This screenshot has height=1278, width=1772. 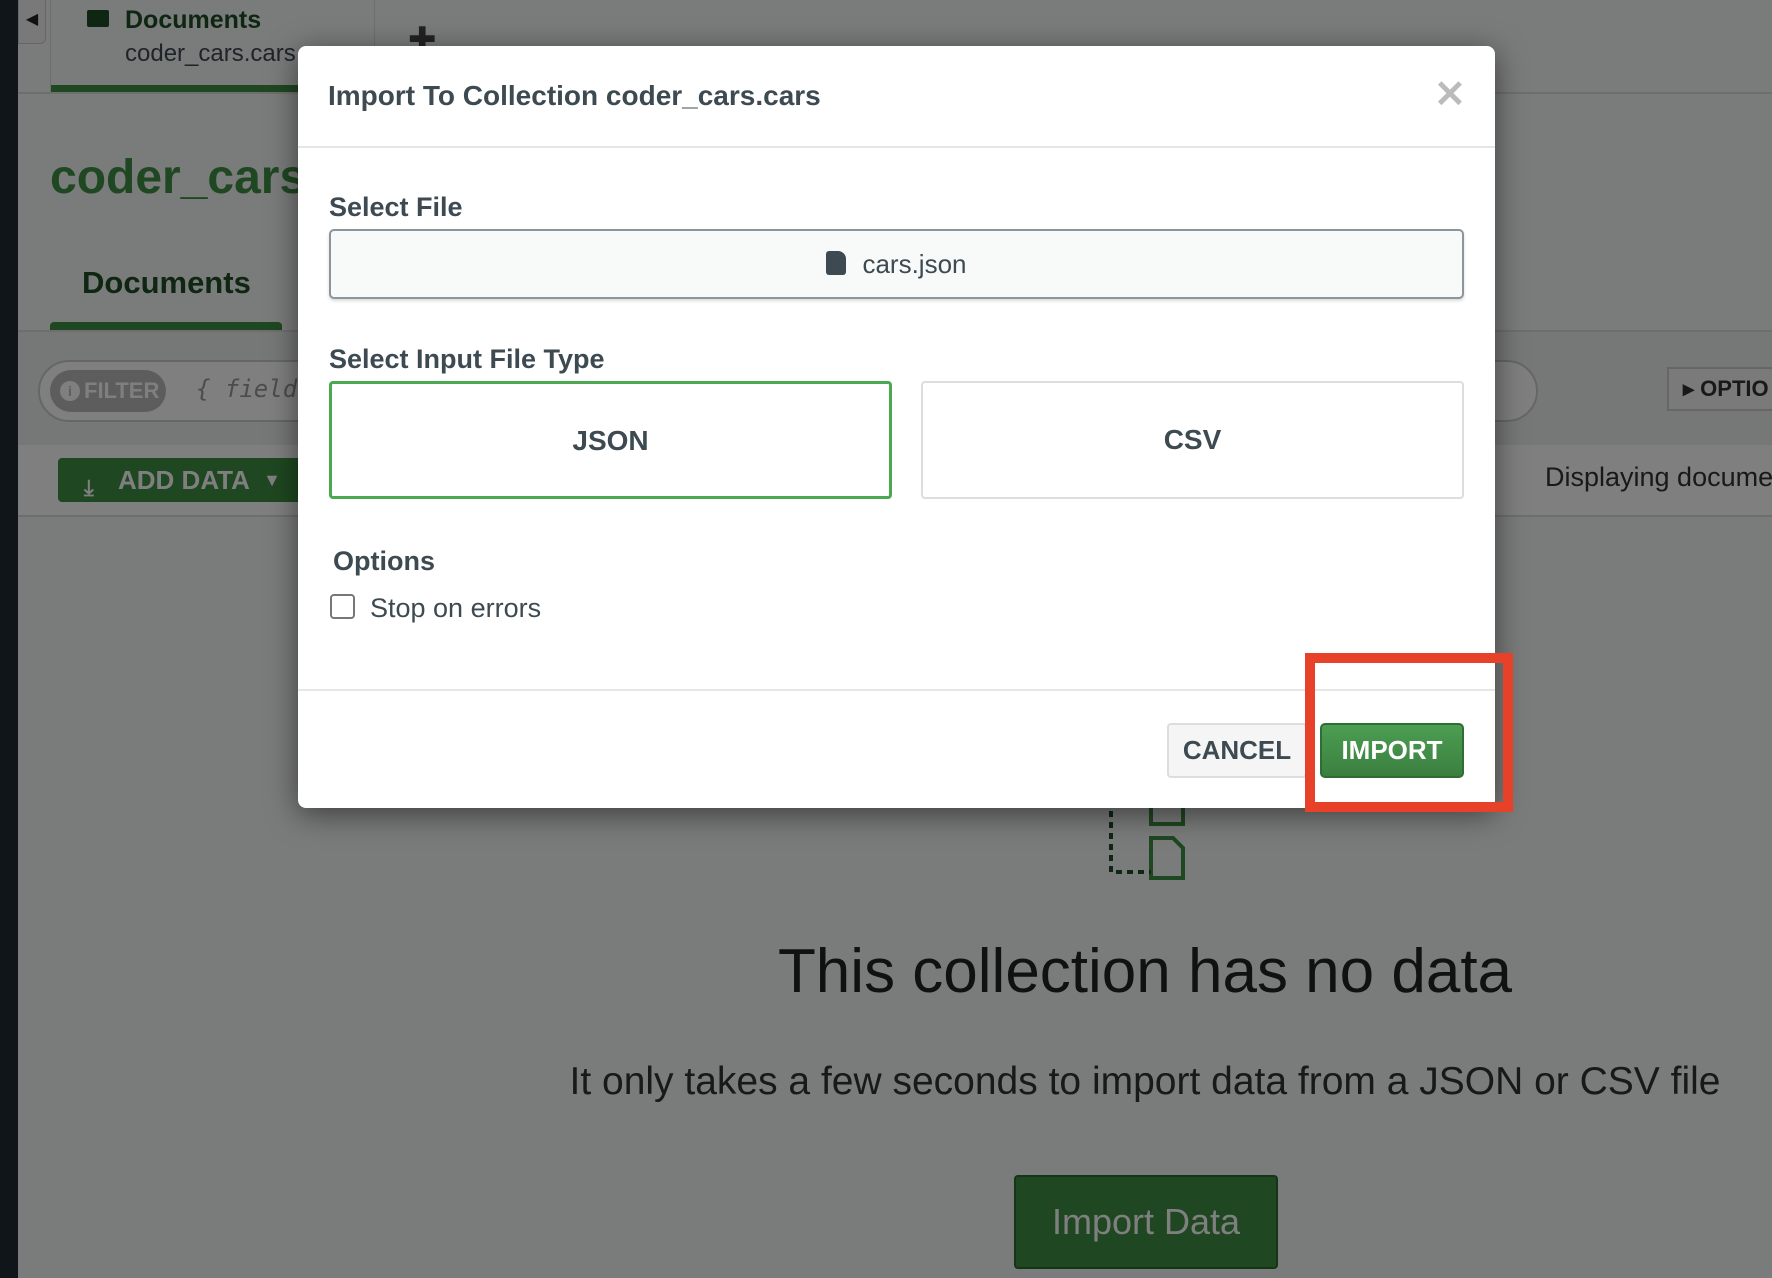 What do you see at coordinates (455, 608) in the screenshot?
I see `stop-on-errors-label: Stop on errors` at bounding box center [455, 608].